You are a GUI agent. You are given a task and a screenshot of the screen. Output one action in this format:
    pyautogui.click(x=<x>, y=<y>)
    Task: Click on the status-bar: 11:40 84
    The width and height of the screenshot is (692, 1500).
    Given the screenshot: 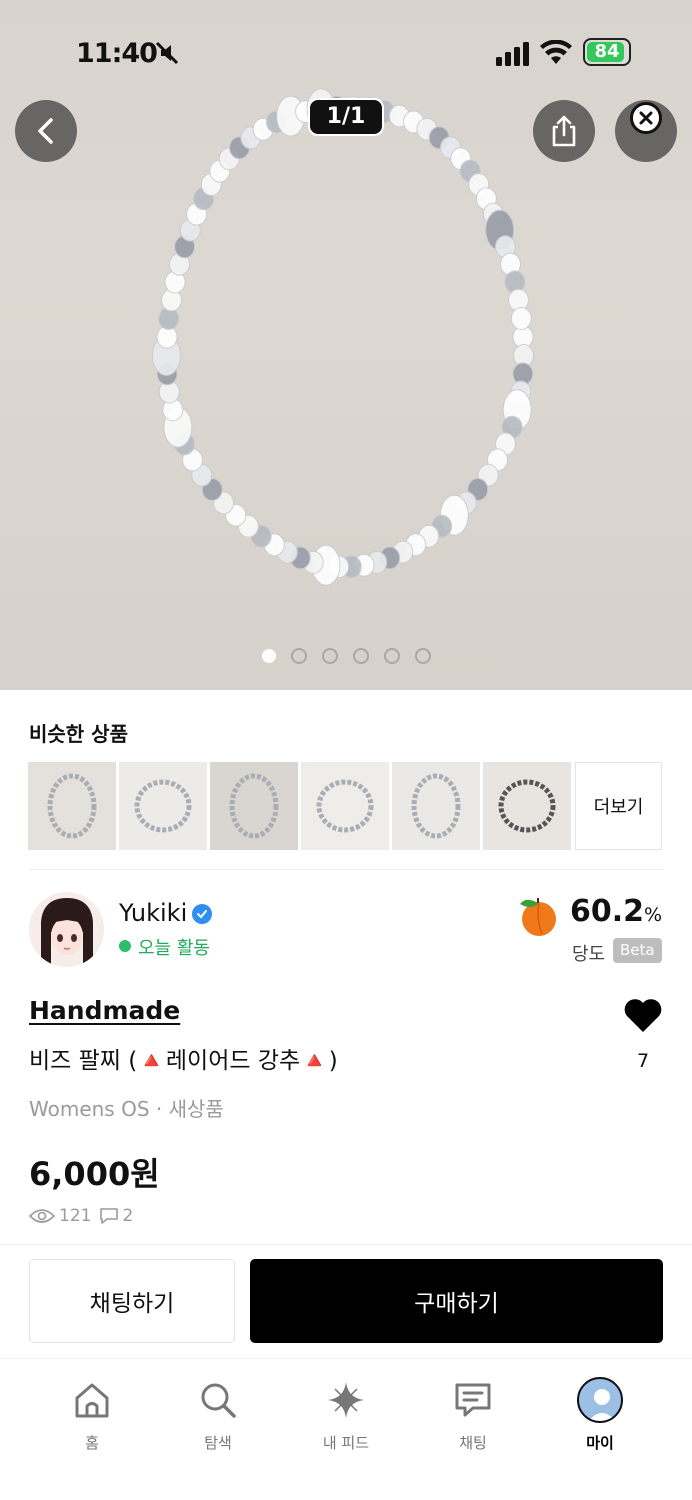 What is the action you would take?
    pyautogui.click(x=346, y=50)
    